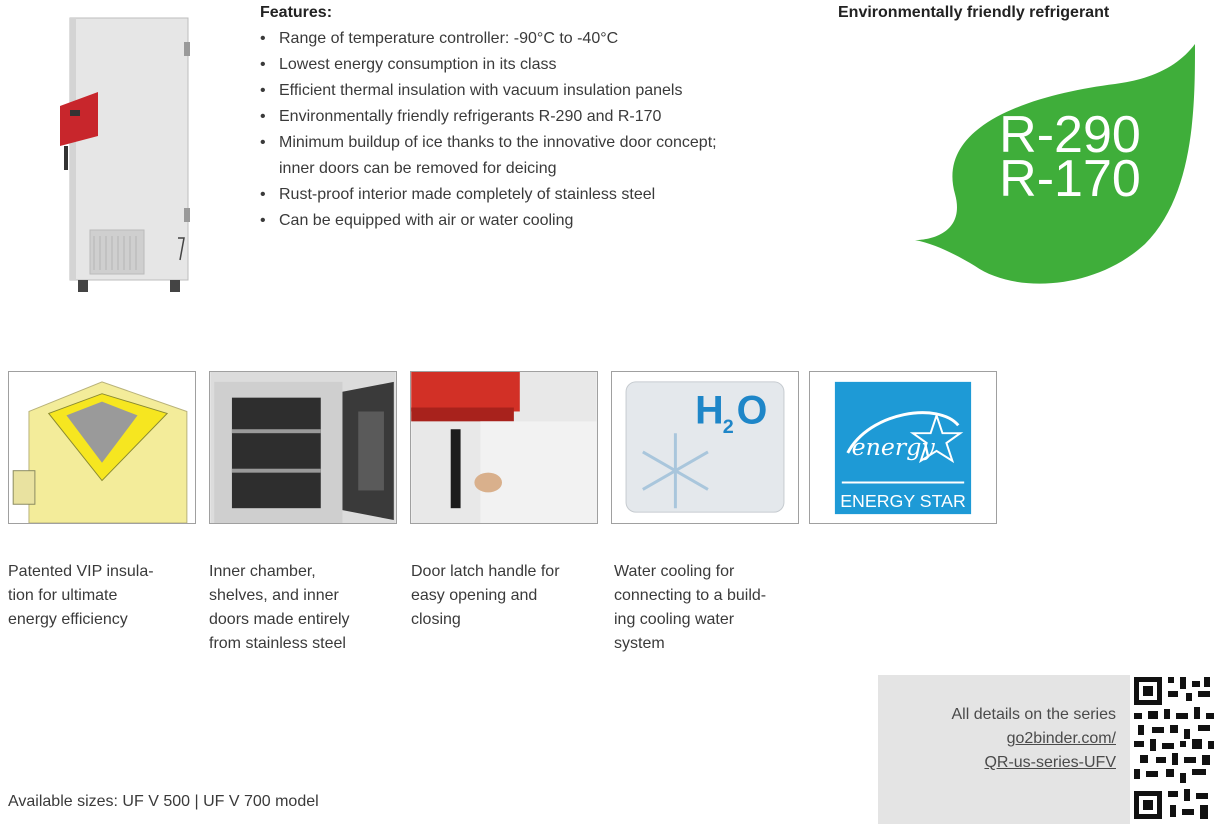  What do you see at coordinates (974, 12) in the screenshot?
I see `refrigerant-title: Environmentally friendly refrigerant` at bounding box center [974, 12].